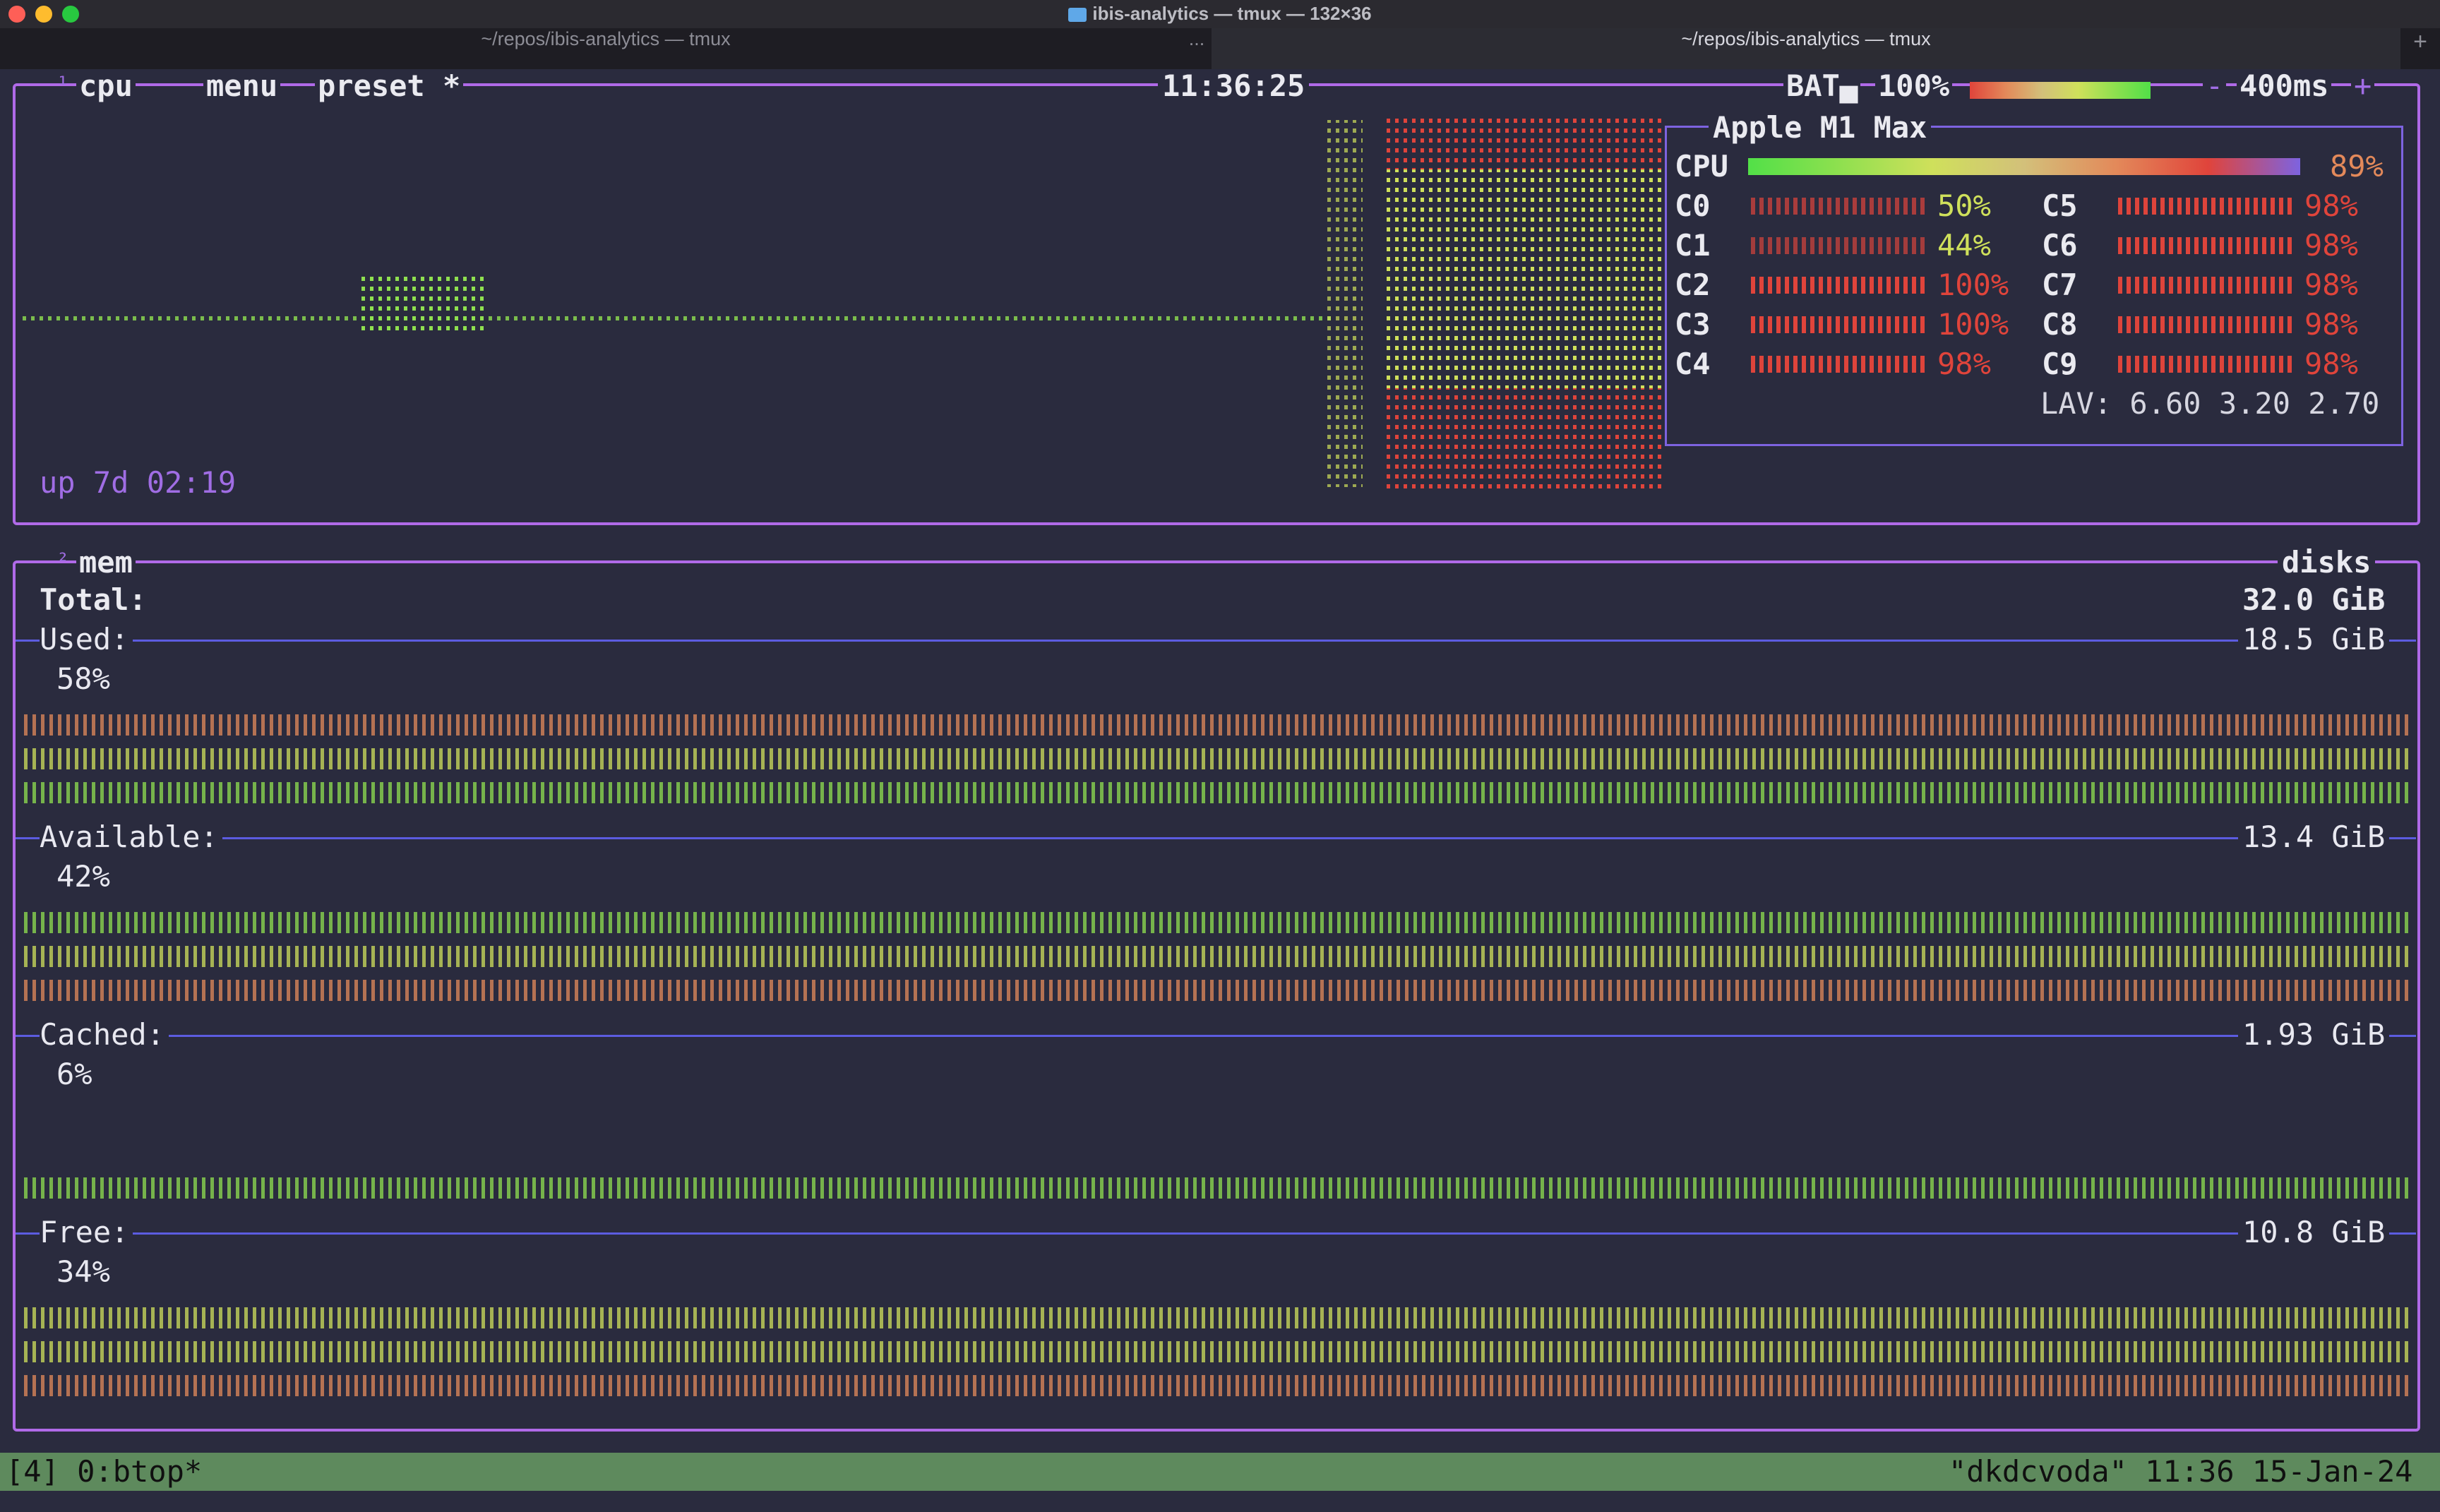  I want to click on cpu-core-name: C7, so click(2060, 285).